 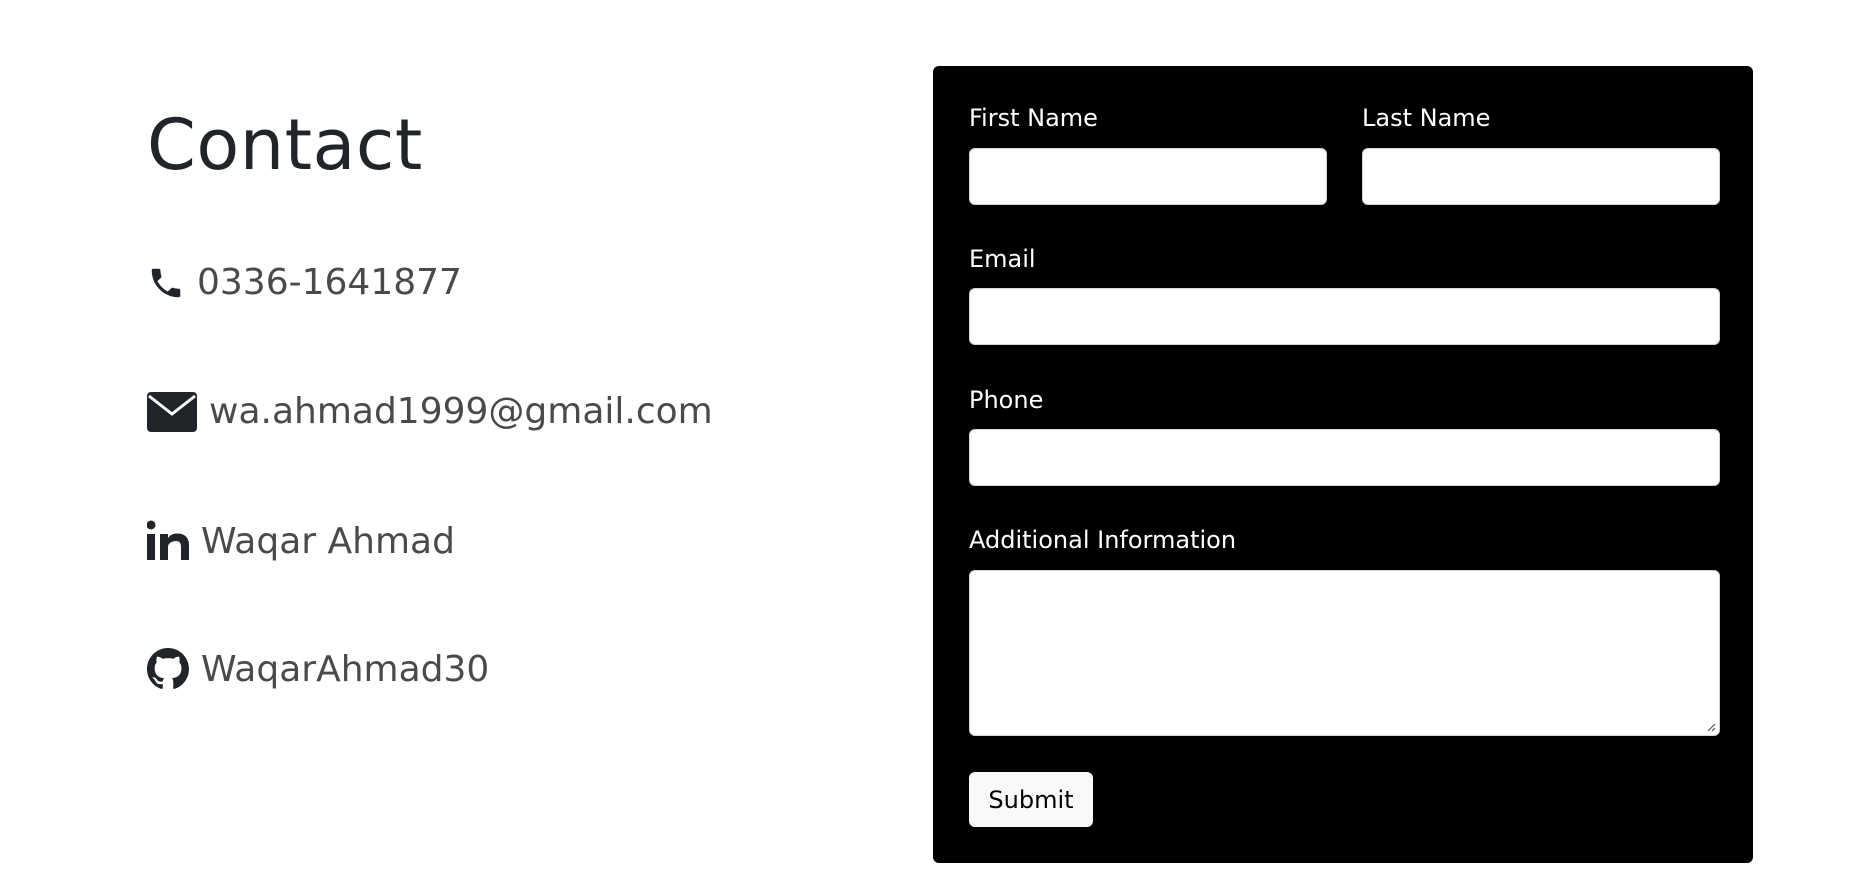 I want to click on additional-info-textarea, so click(x=1344, y=653).